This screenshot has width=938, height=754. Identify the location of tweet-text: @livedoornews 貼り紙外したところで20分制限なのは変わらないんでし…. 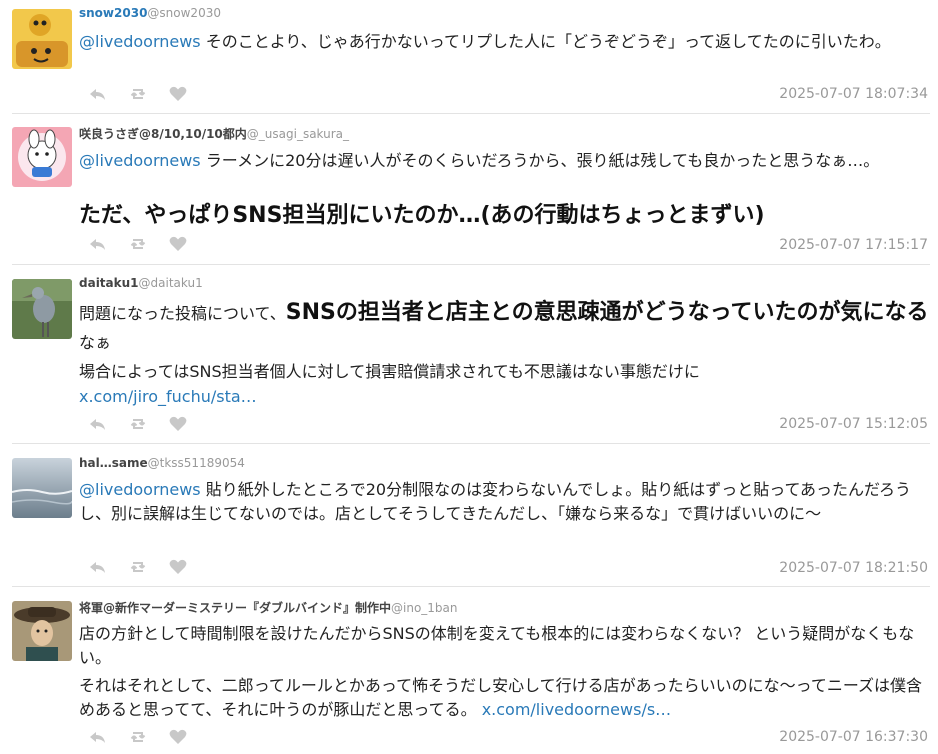
(505, 502).